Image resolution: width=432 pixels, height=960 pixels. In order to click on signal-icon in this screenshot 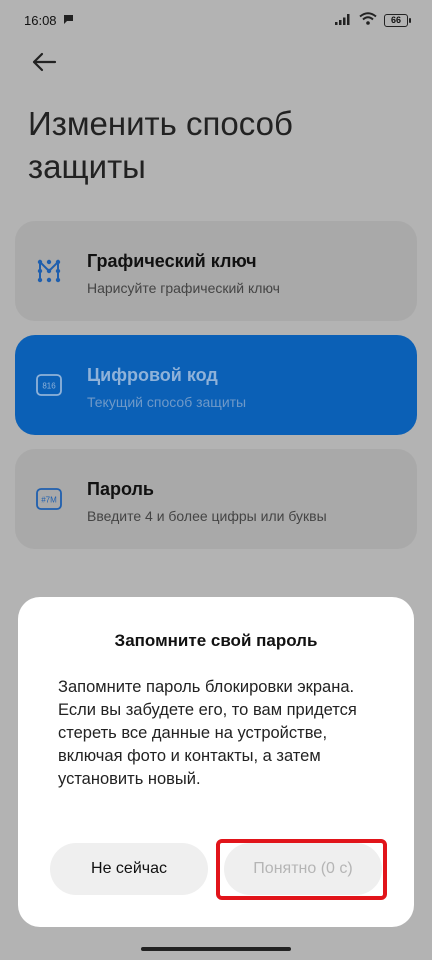, I will do `click(343, 20)`.